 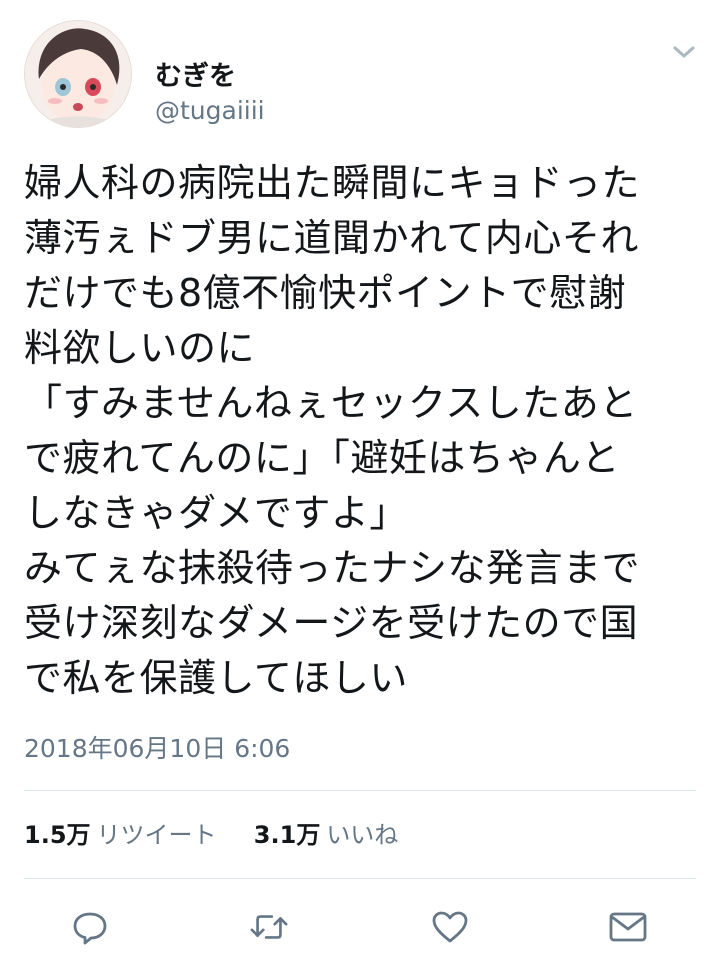 What do you see at coordinates (287, 835) in the screenshot?
I see `like-count: 3.1万` at bounding box center [287, 835].